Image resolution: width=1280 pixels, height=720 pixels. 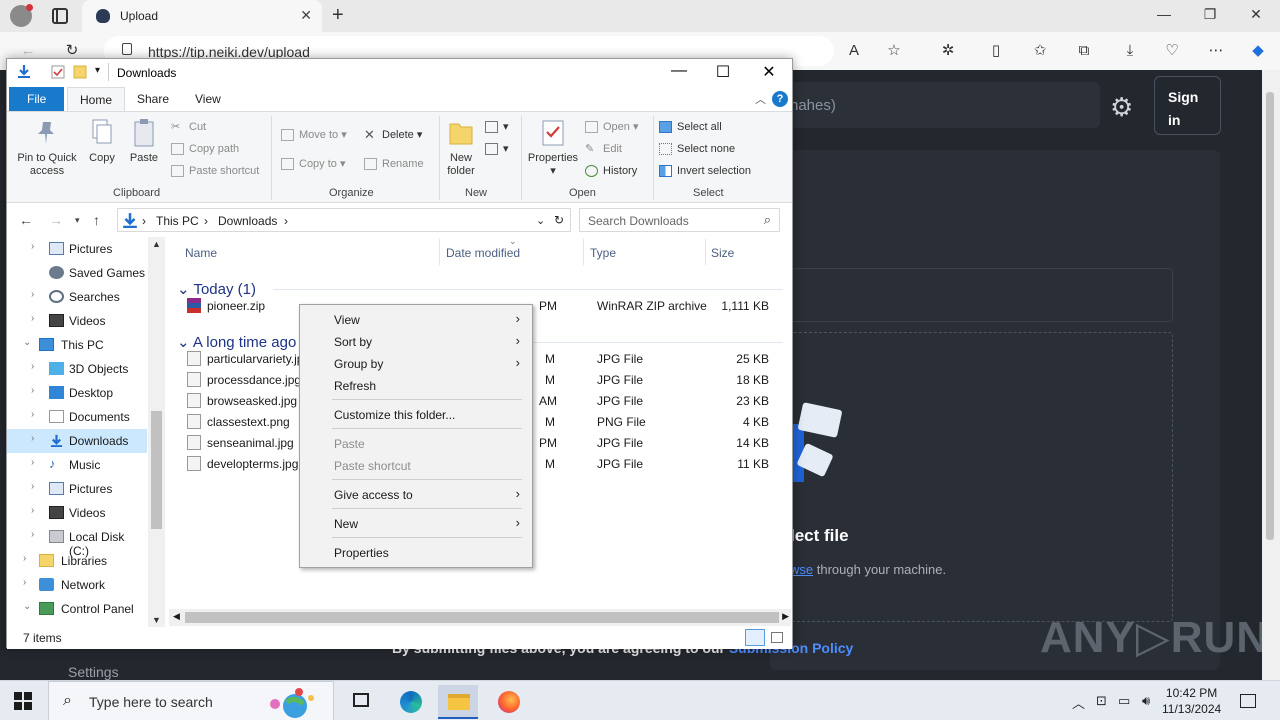 I want to click on edge-taskbar-icon, so click(x=410, y=702).